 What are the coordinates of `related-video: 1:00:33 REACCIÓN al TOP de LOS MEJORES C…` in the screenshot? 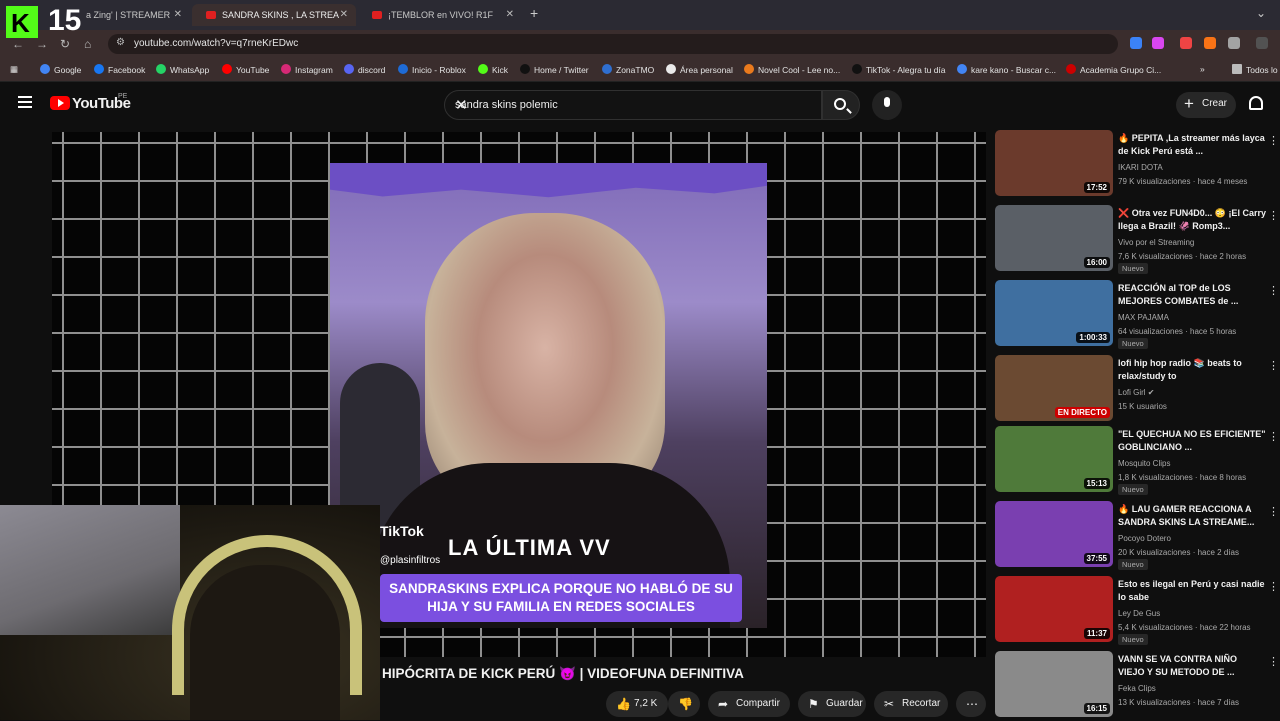 It's located at (1137, 315).